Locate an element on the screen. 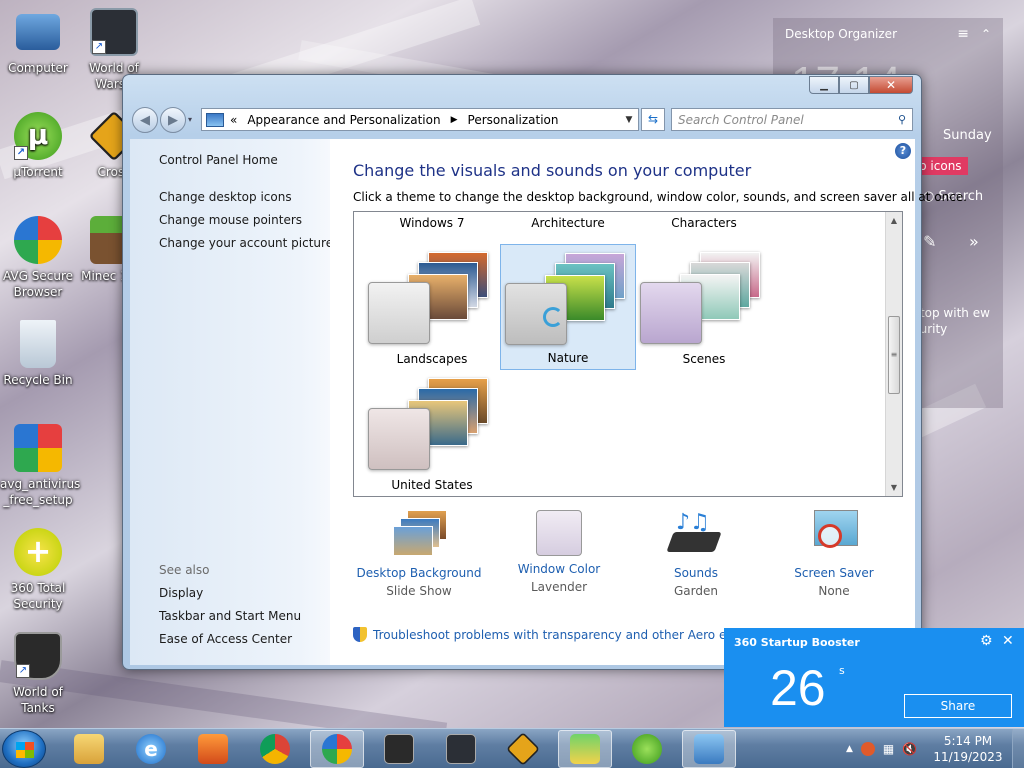  theme-list-scrollbar: ▲ ≡ ▼ is located at coordinates (893, 354).